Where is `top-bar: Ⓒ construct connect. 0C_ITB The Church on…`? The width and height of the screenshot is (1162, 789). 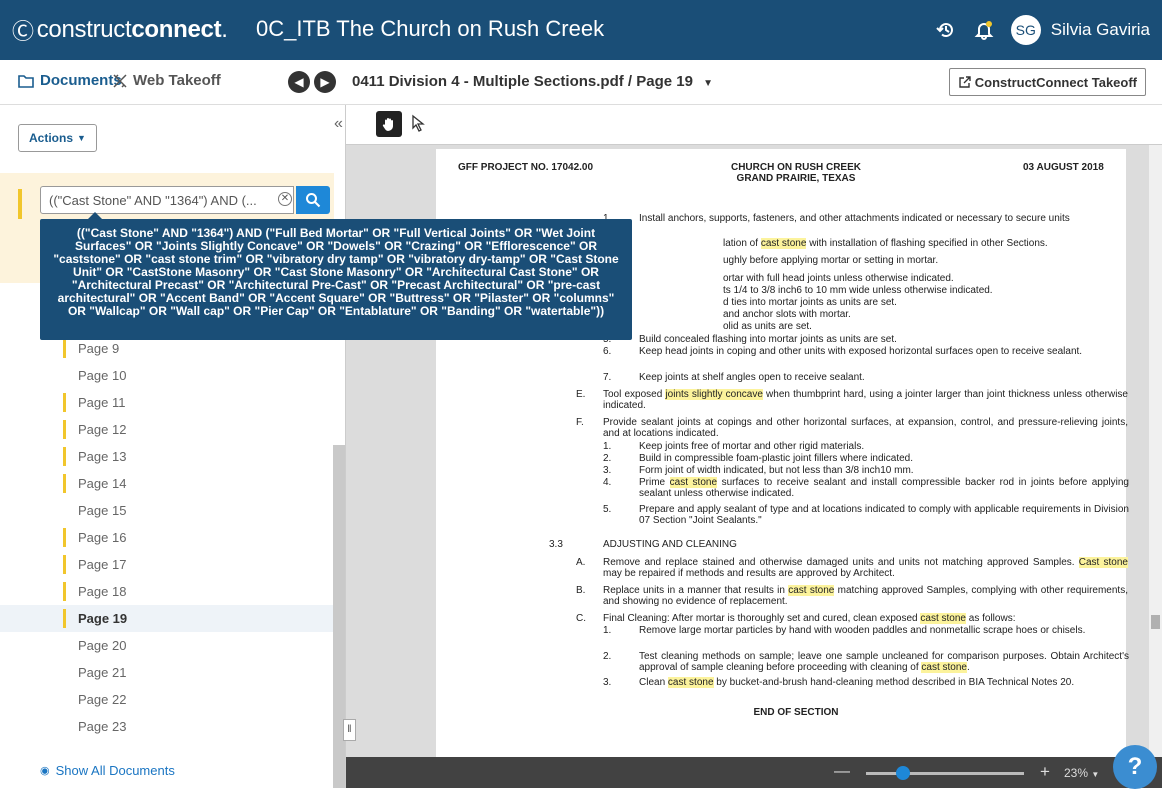 top-bar: Ⓒ construct connect. 0C_ITB The Church on… is located at coordinates (581, 30).